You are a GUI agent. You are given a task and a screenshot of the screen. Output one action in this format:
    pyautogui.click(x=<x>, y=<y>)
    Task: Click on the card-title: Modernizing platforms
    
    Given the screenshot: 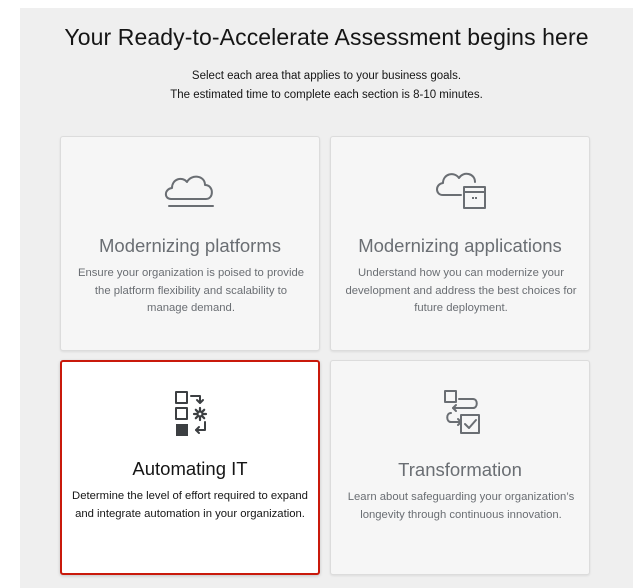 What is the action you would take?
    pyautogui.click(x=190, y=245)
    